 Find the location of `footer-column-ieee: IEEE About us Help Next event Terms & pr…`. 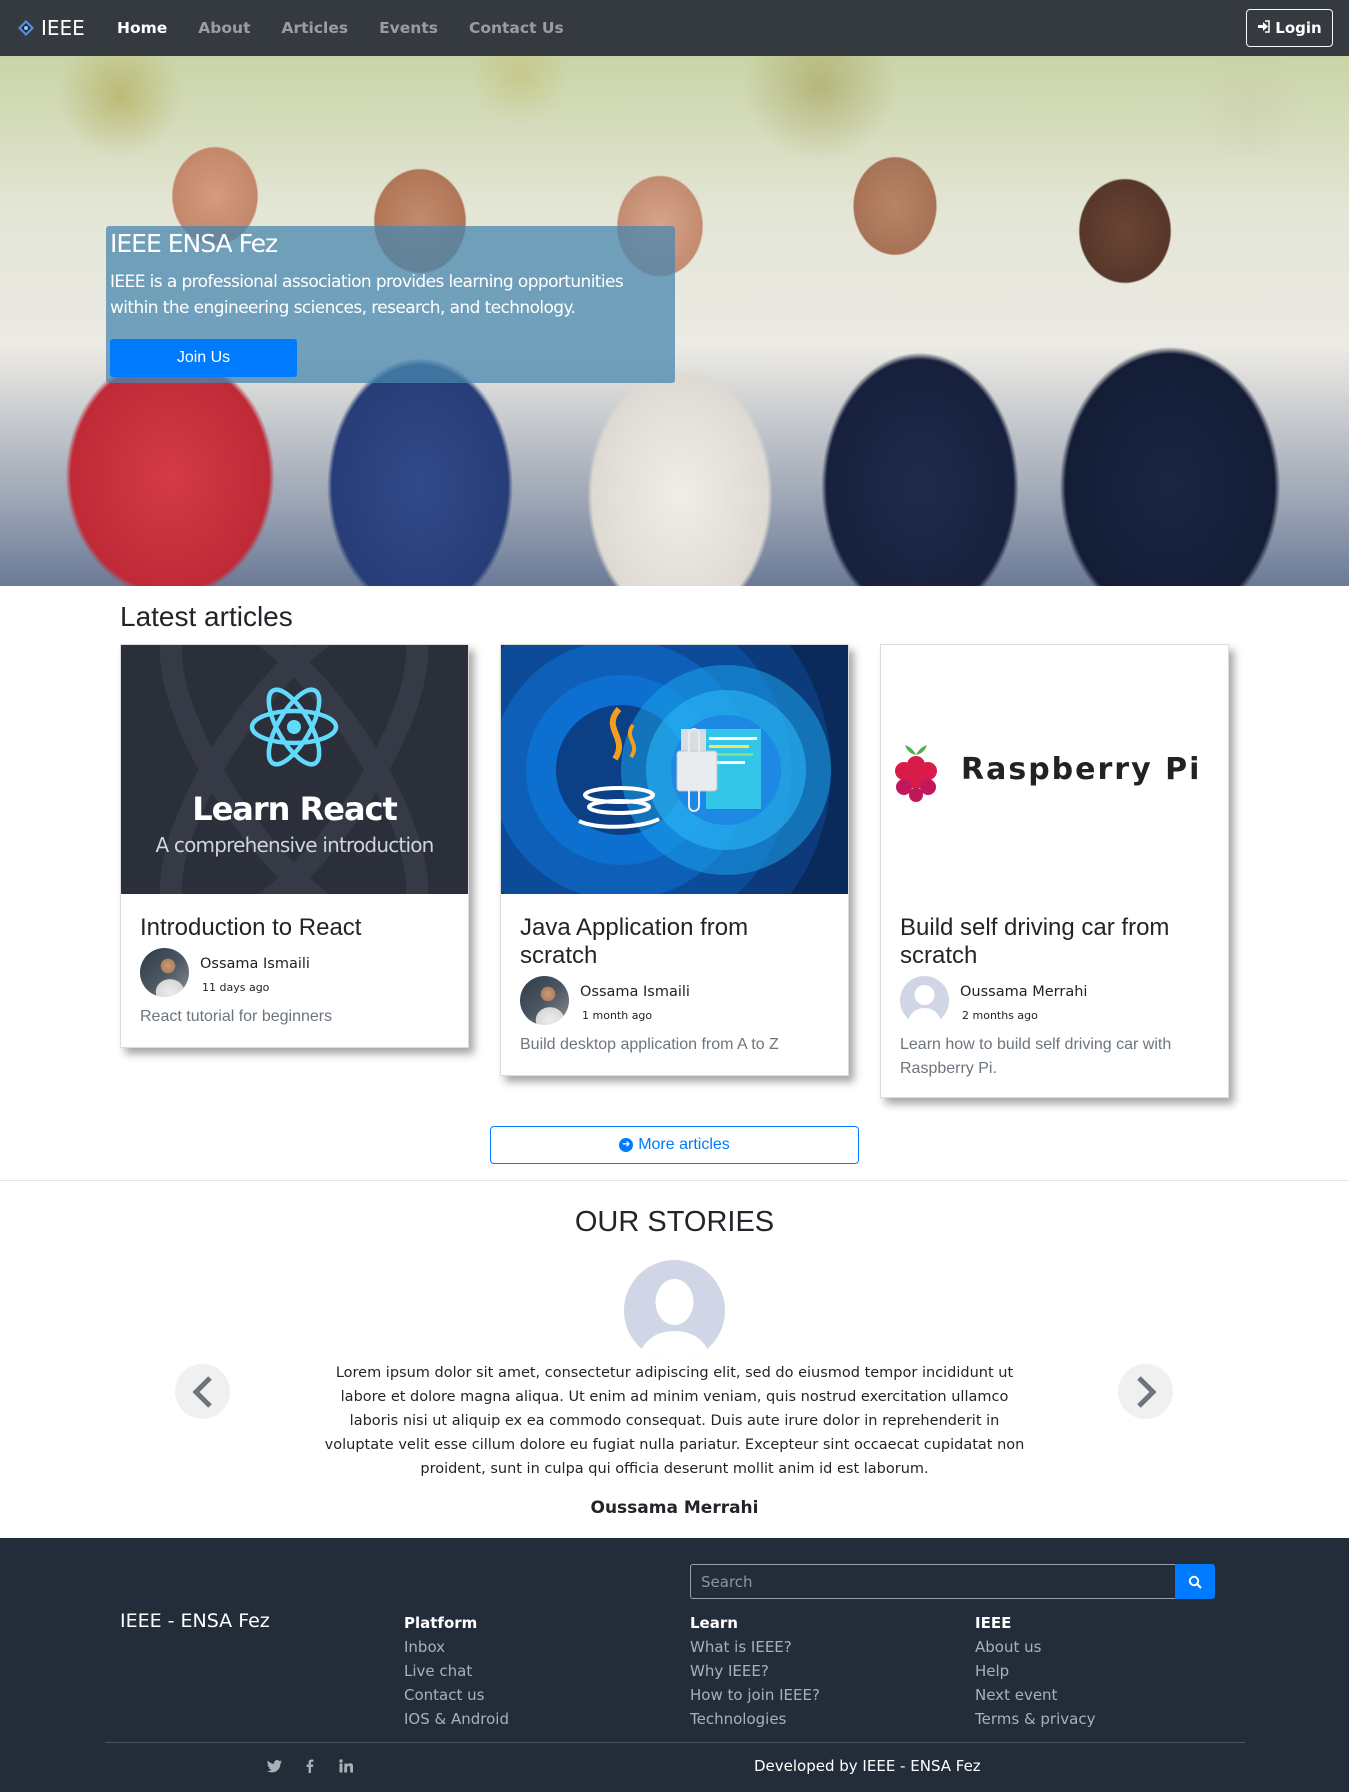

footer-column-ieee: IEEE About us Help Next event Terms & pr… is located at coordinates (1035, 1671).